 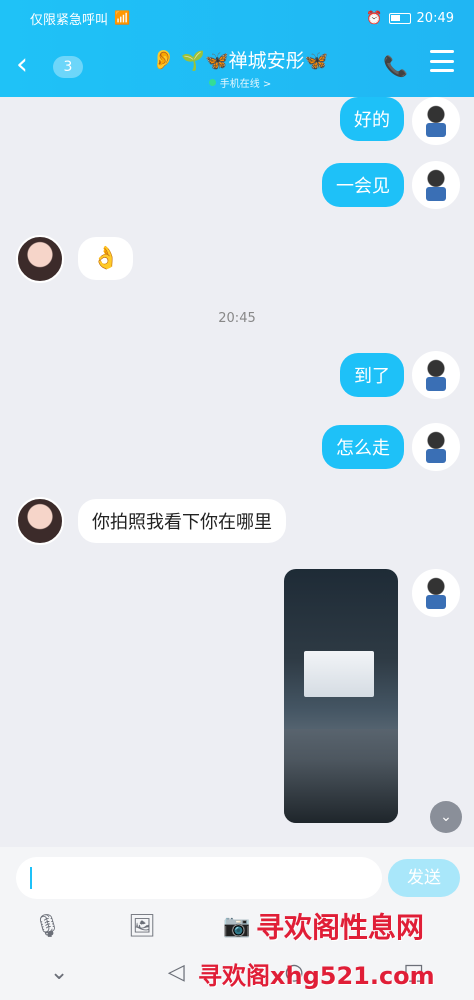 What do you see at coordinates (363, 447) in the screenshot?
I see `message-bubble: 怎么走` at bounding box center [363, 447].